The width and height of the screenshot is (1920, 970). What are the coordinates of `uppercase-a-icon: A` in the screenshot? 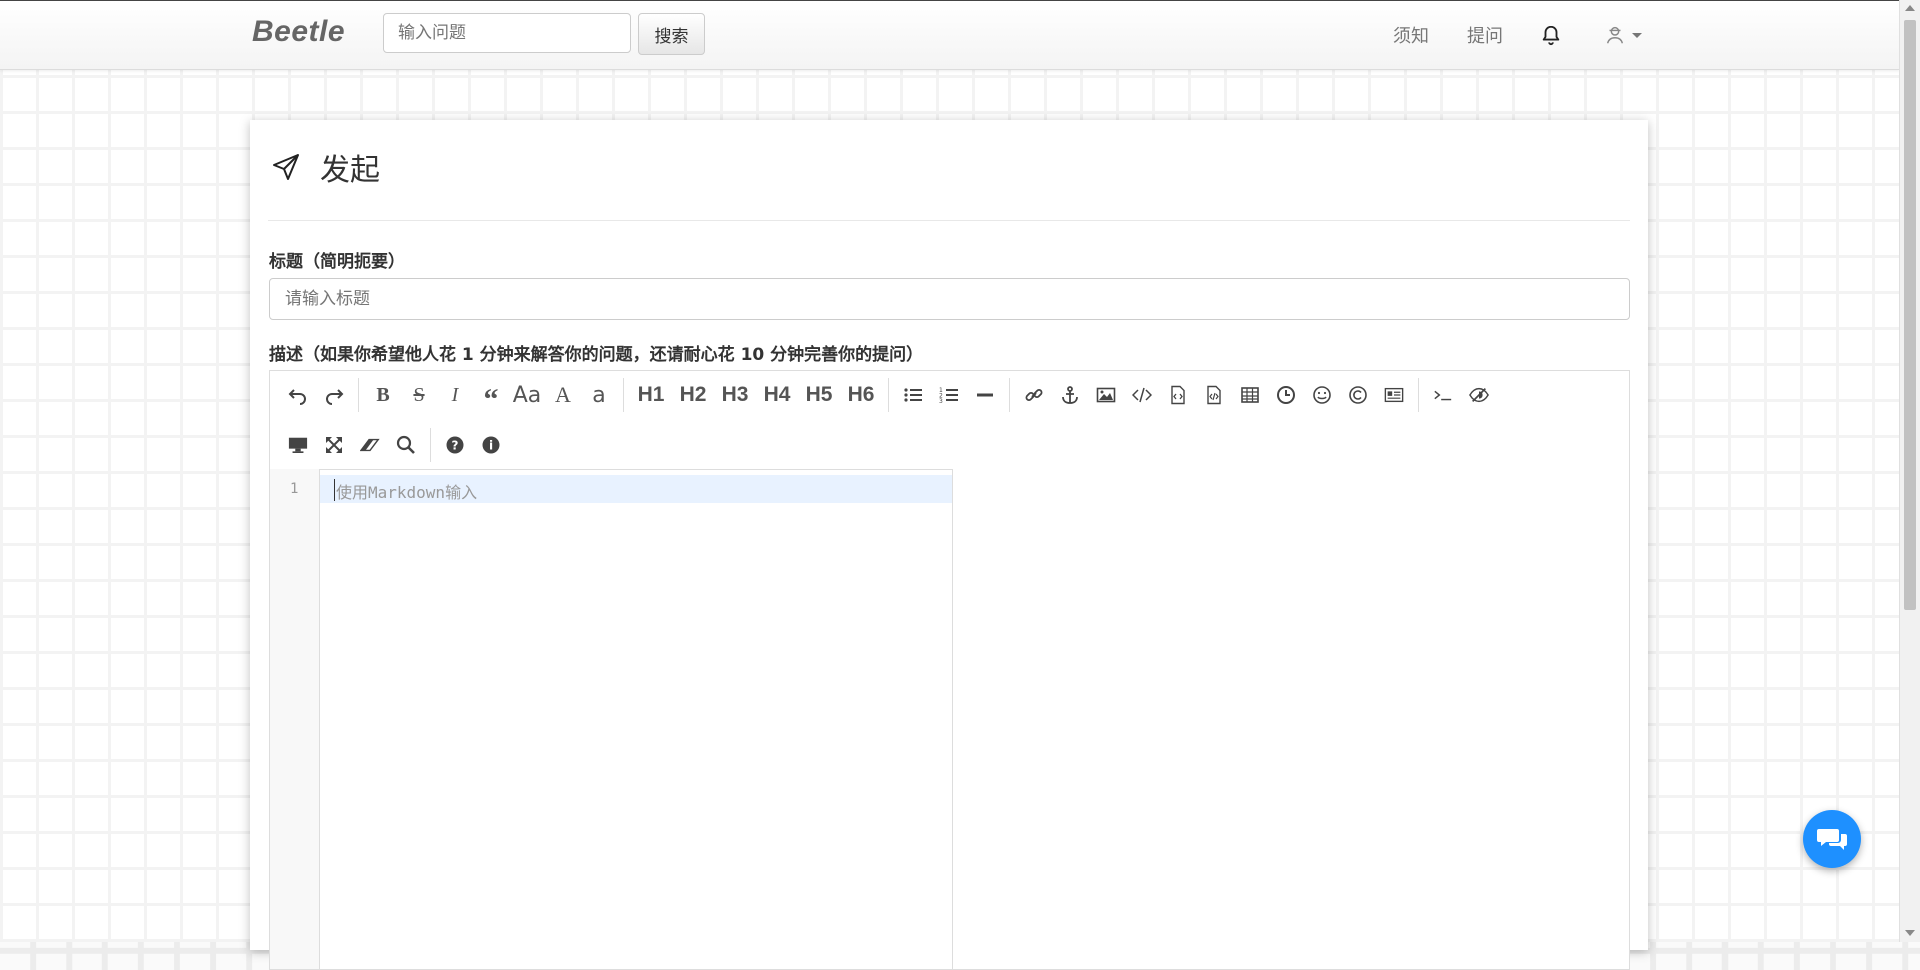 It's located at (563, 395).